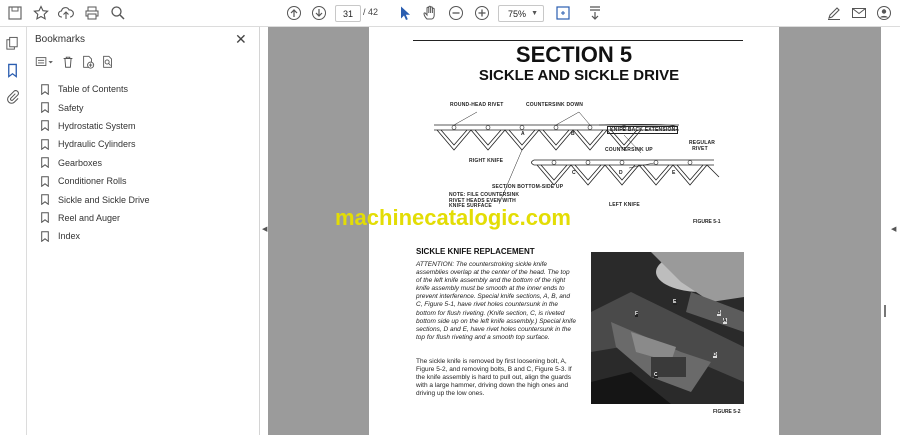  Describe the element at coordinates (92, 181) in the screenshot. I see `bookmark-label: Conditioner Rolls` at that location.